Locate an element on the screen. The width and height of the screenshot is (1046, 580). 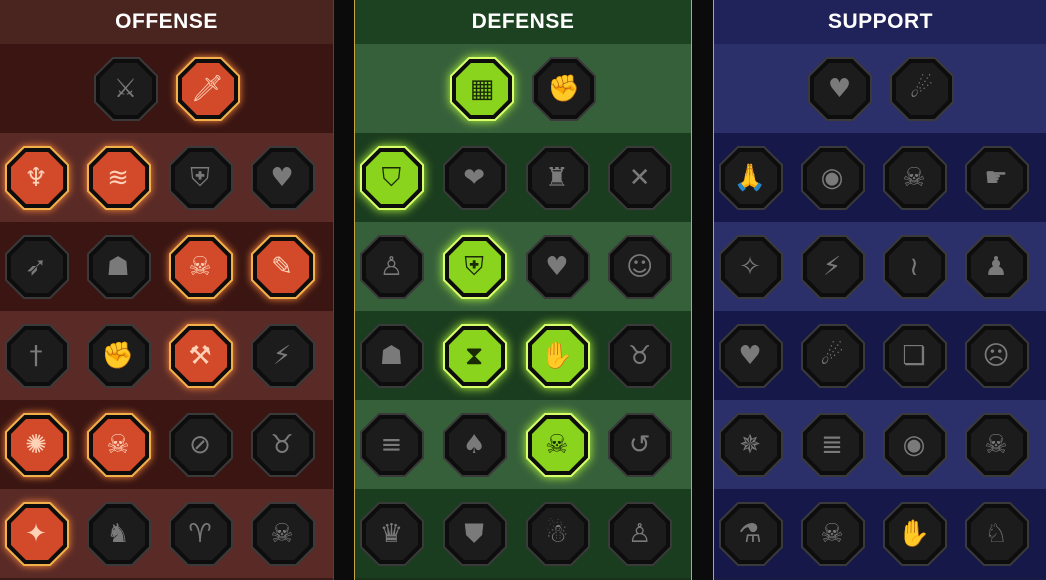
defense-tier-row: ⛉ ❤ ♜ ✕ is located at coordinates (523, 177).